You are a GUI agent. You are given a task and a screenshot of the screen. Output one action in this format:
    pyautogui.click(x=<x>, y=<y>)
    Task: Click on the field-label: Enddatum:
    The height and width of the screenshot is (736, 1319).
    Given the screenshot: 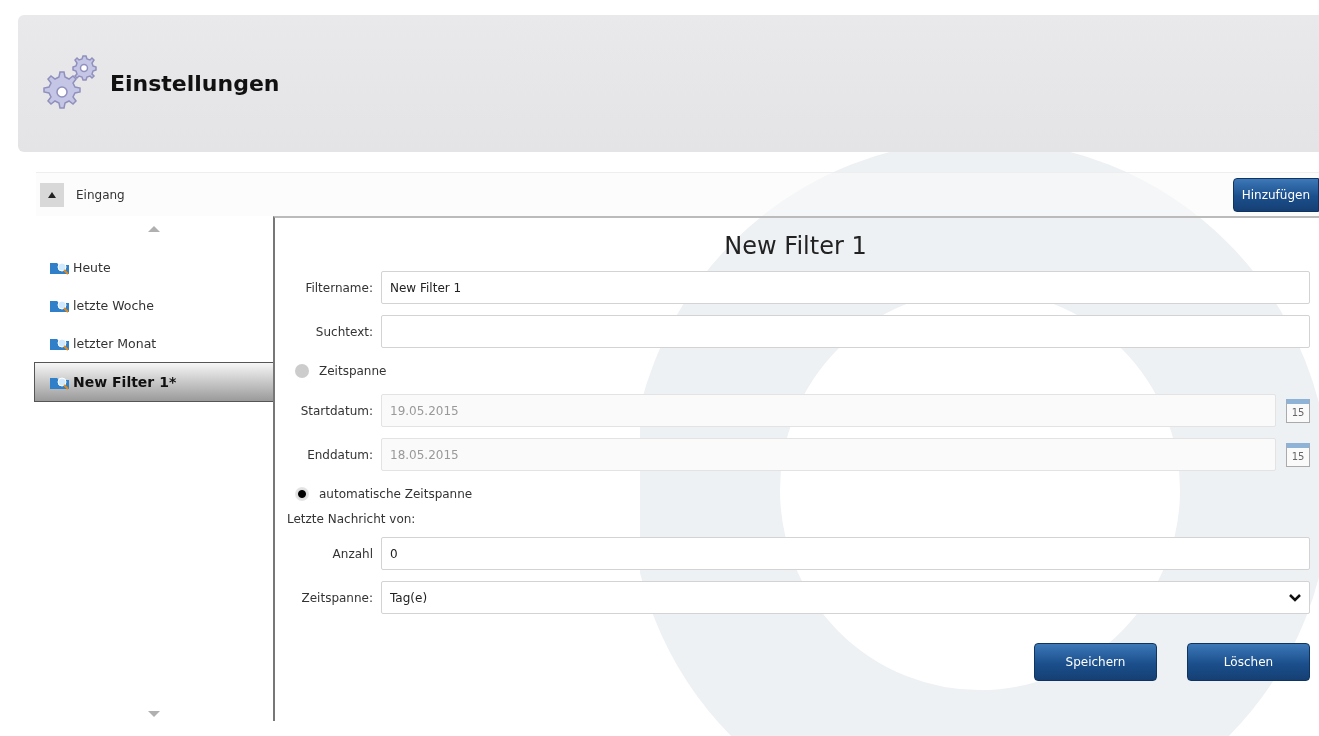 What is the action you would take?
    pyautogui.click(x=340, y=454)
    